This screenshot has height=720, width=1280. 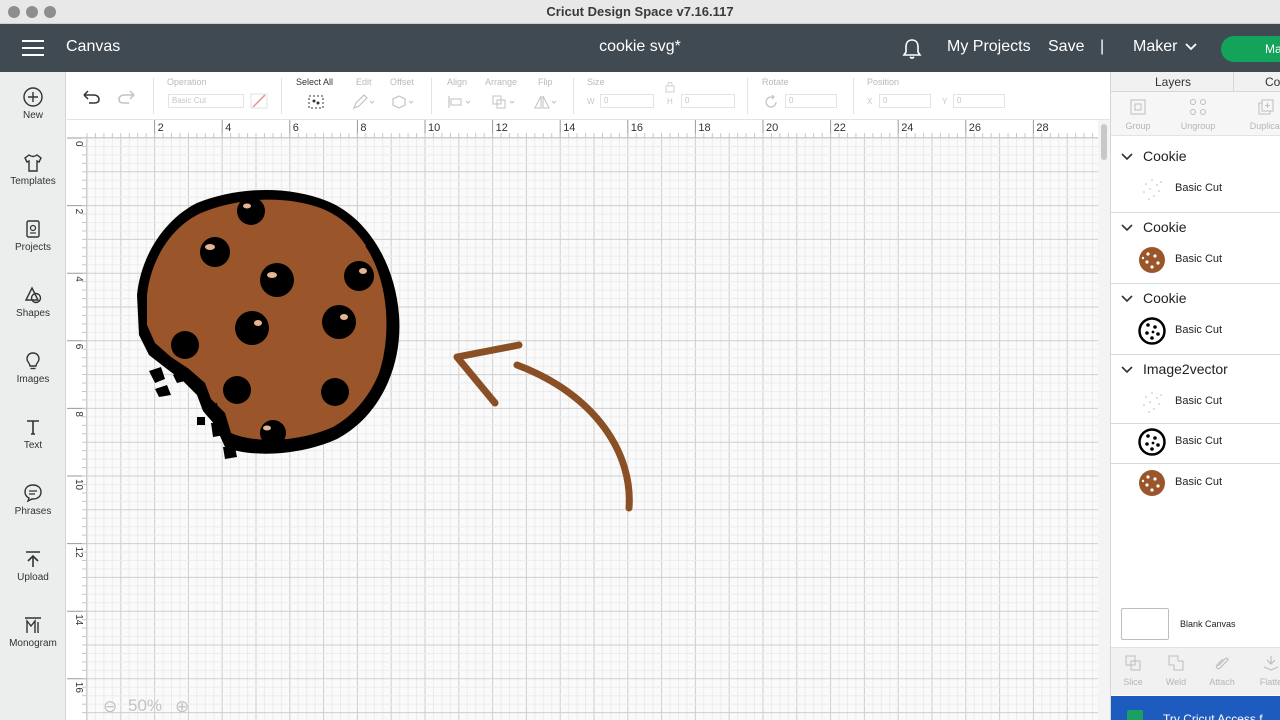 I want to click on weld-icon, so click(x=1176, y=663).